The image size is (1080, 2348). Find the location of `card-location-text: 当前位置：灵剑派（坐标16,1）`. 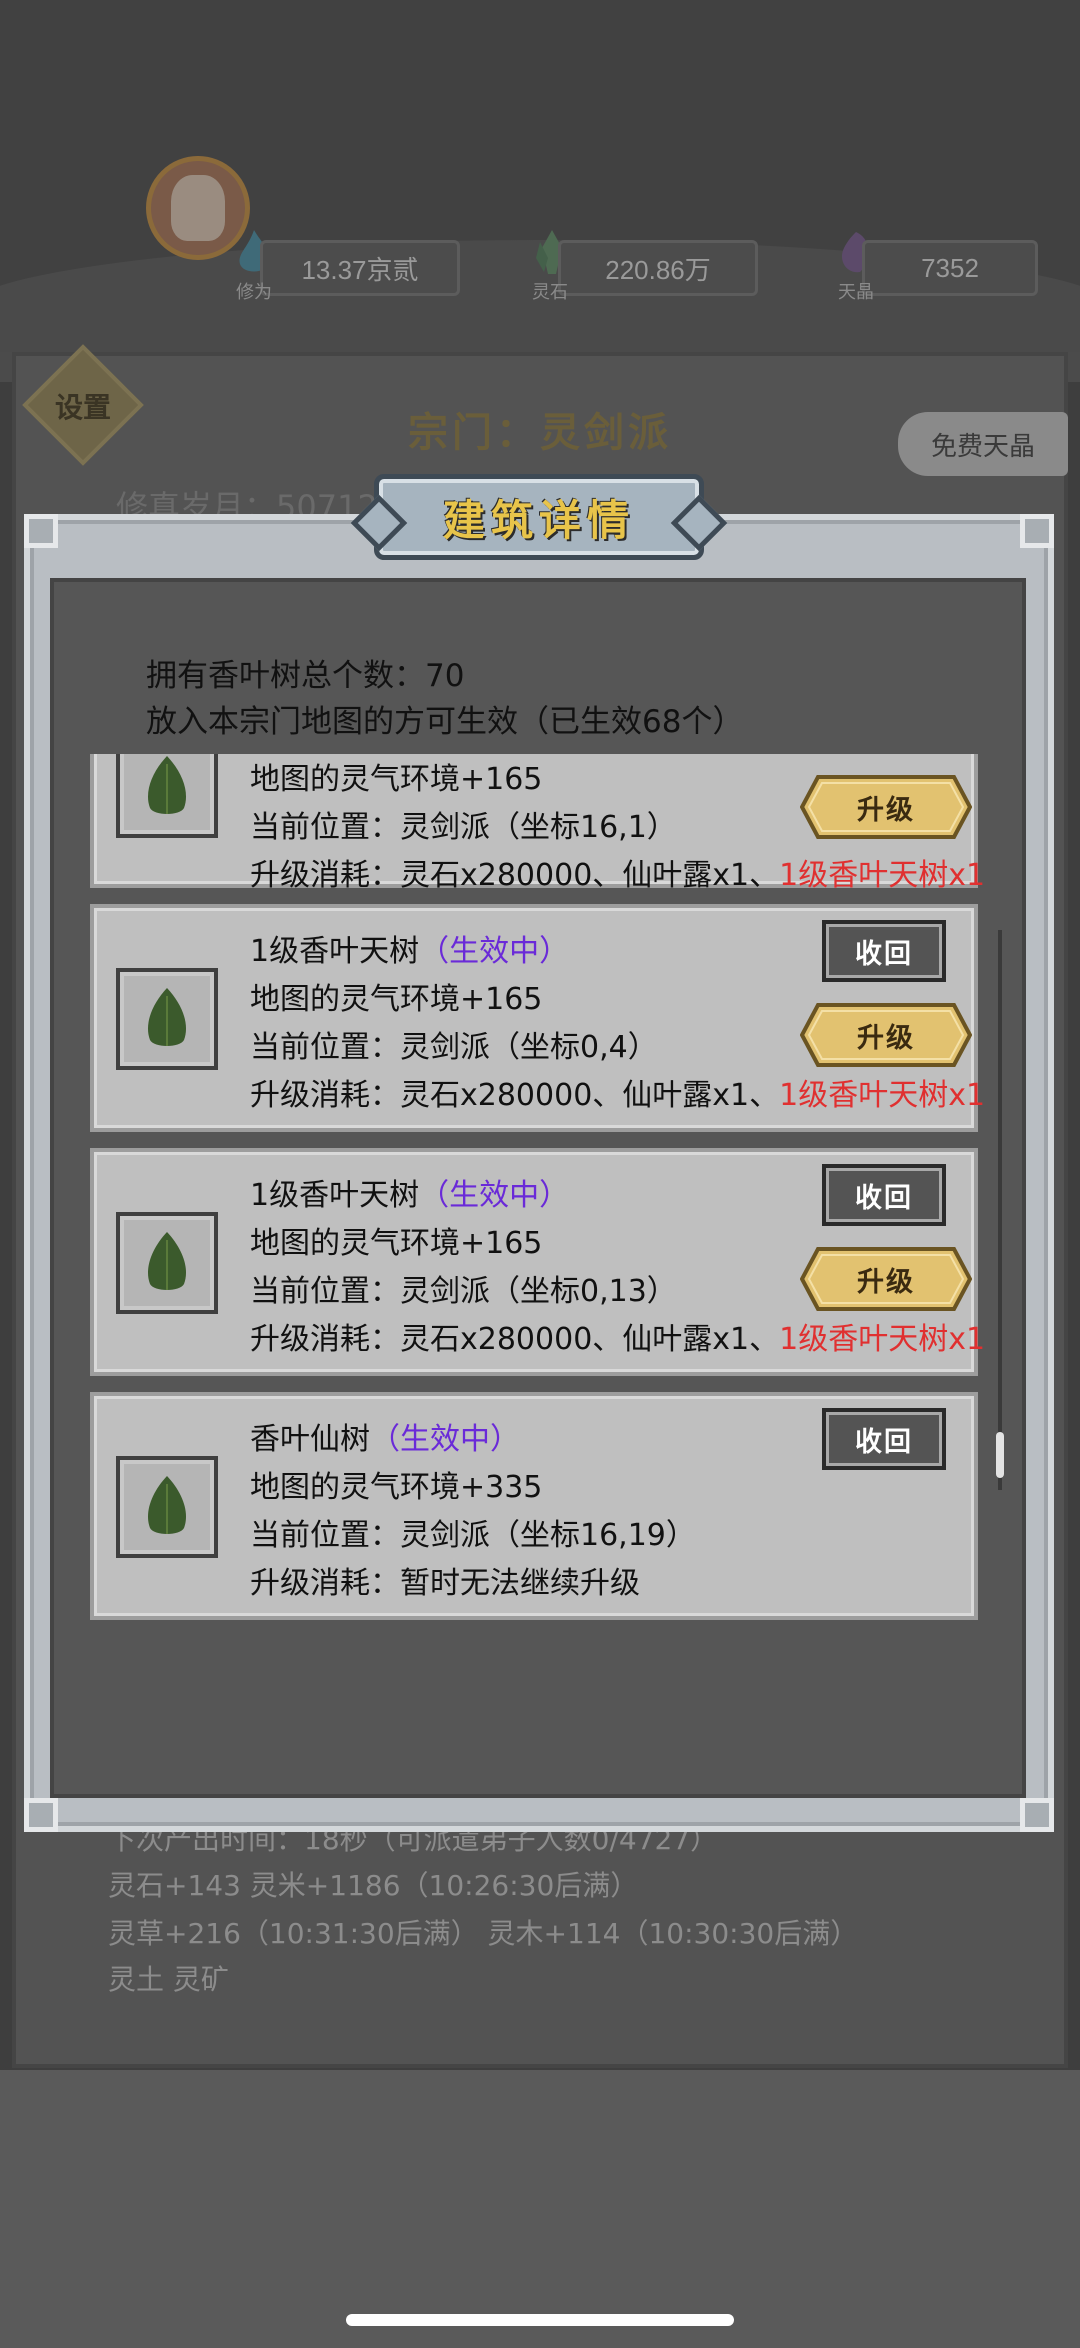

card-location-text: 当前位置：灵剑派（坐标16,1） is located at coordinates (463, 827).